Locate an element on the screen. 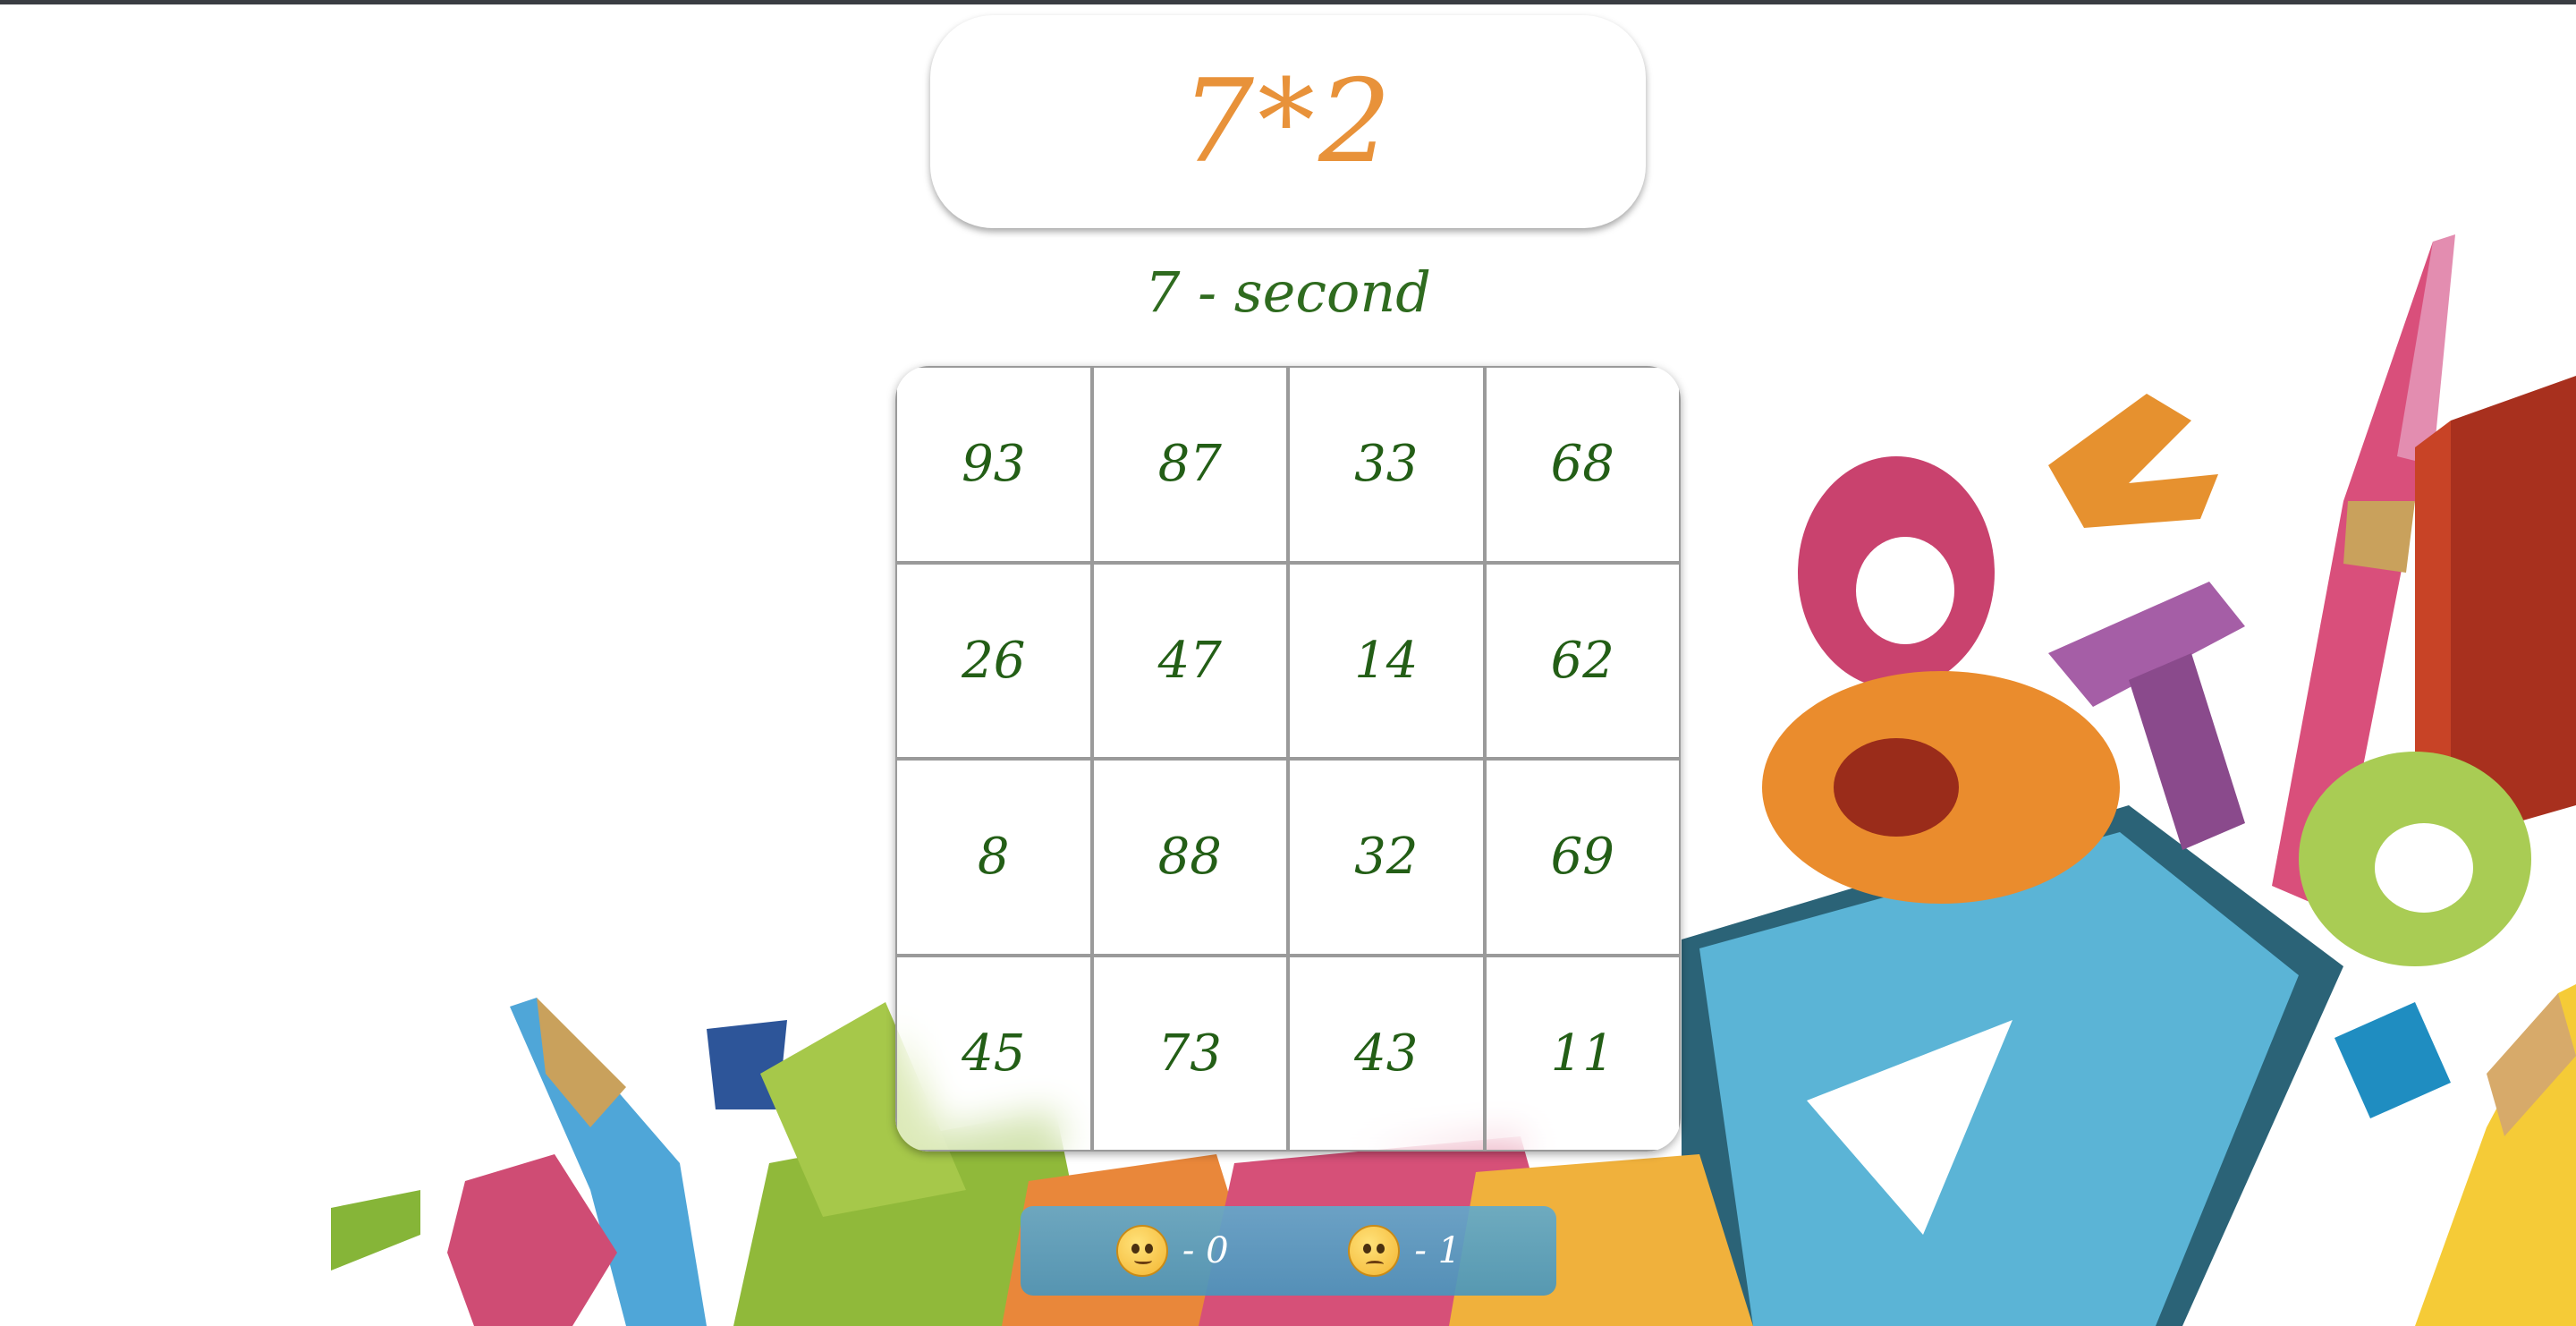 The width and height of the screenshot is (2576, 1326). question-card: 7*2 is located at coordinates (1288, 122).